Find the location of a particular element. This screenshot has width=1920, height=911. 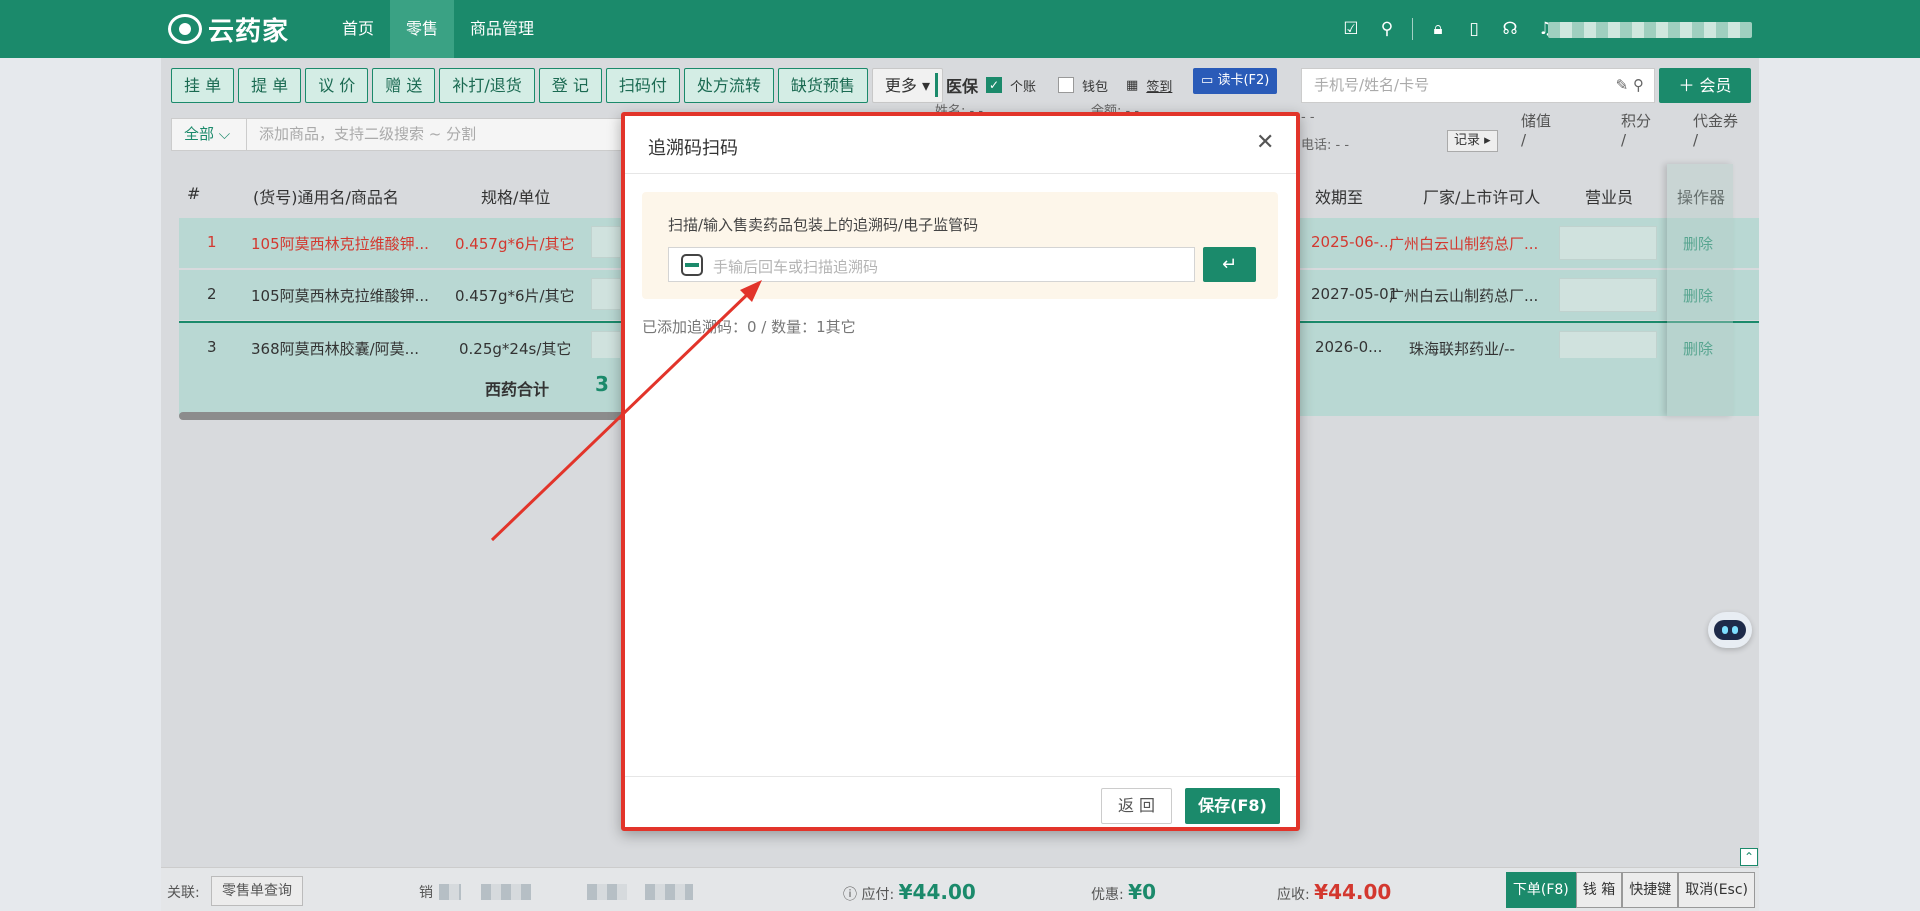

medical-insurance-group: 医保 ✓ 个账 钱包 ▦ 签到 is located at coordinates (1053, 85).